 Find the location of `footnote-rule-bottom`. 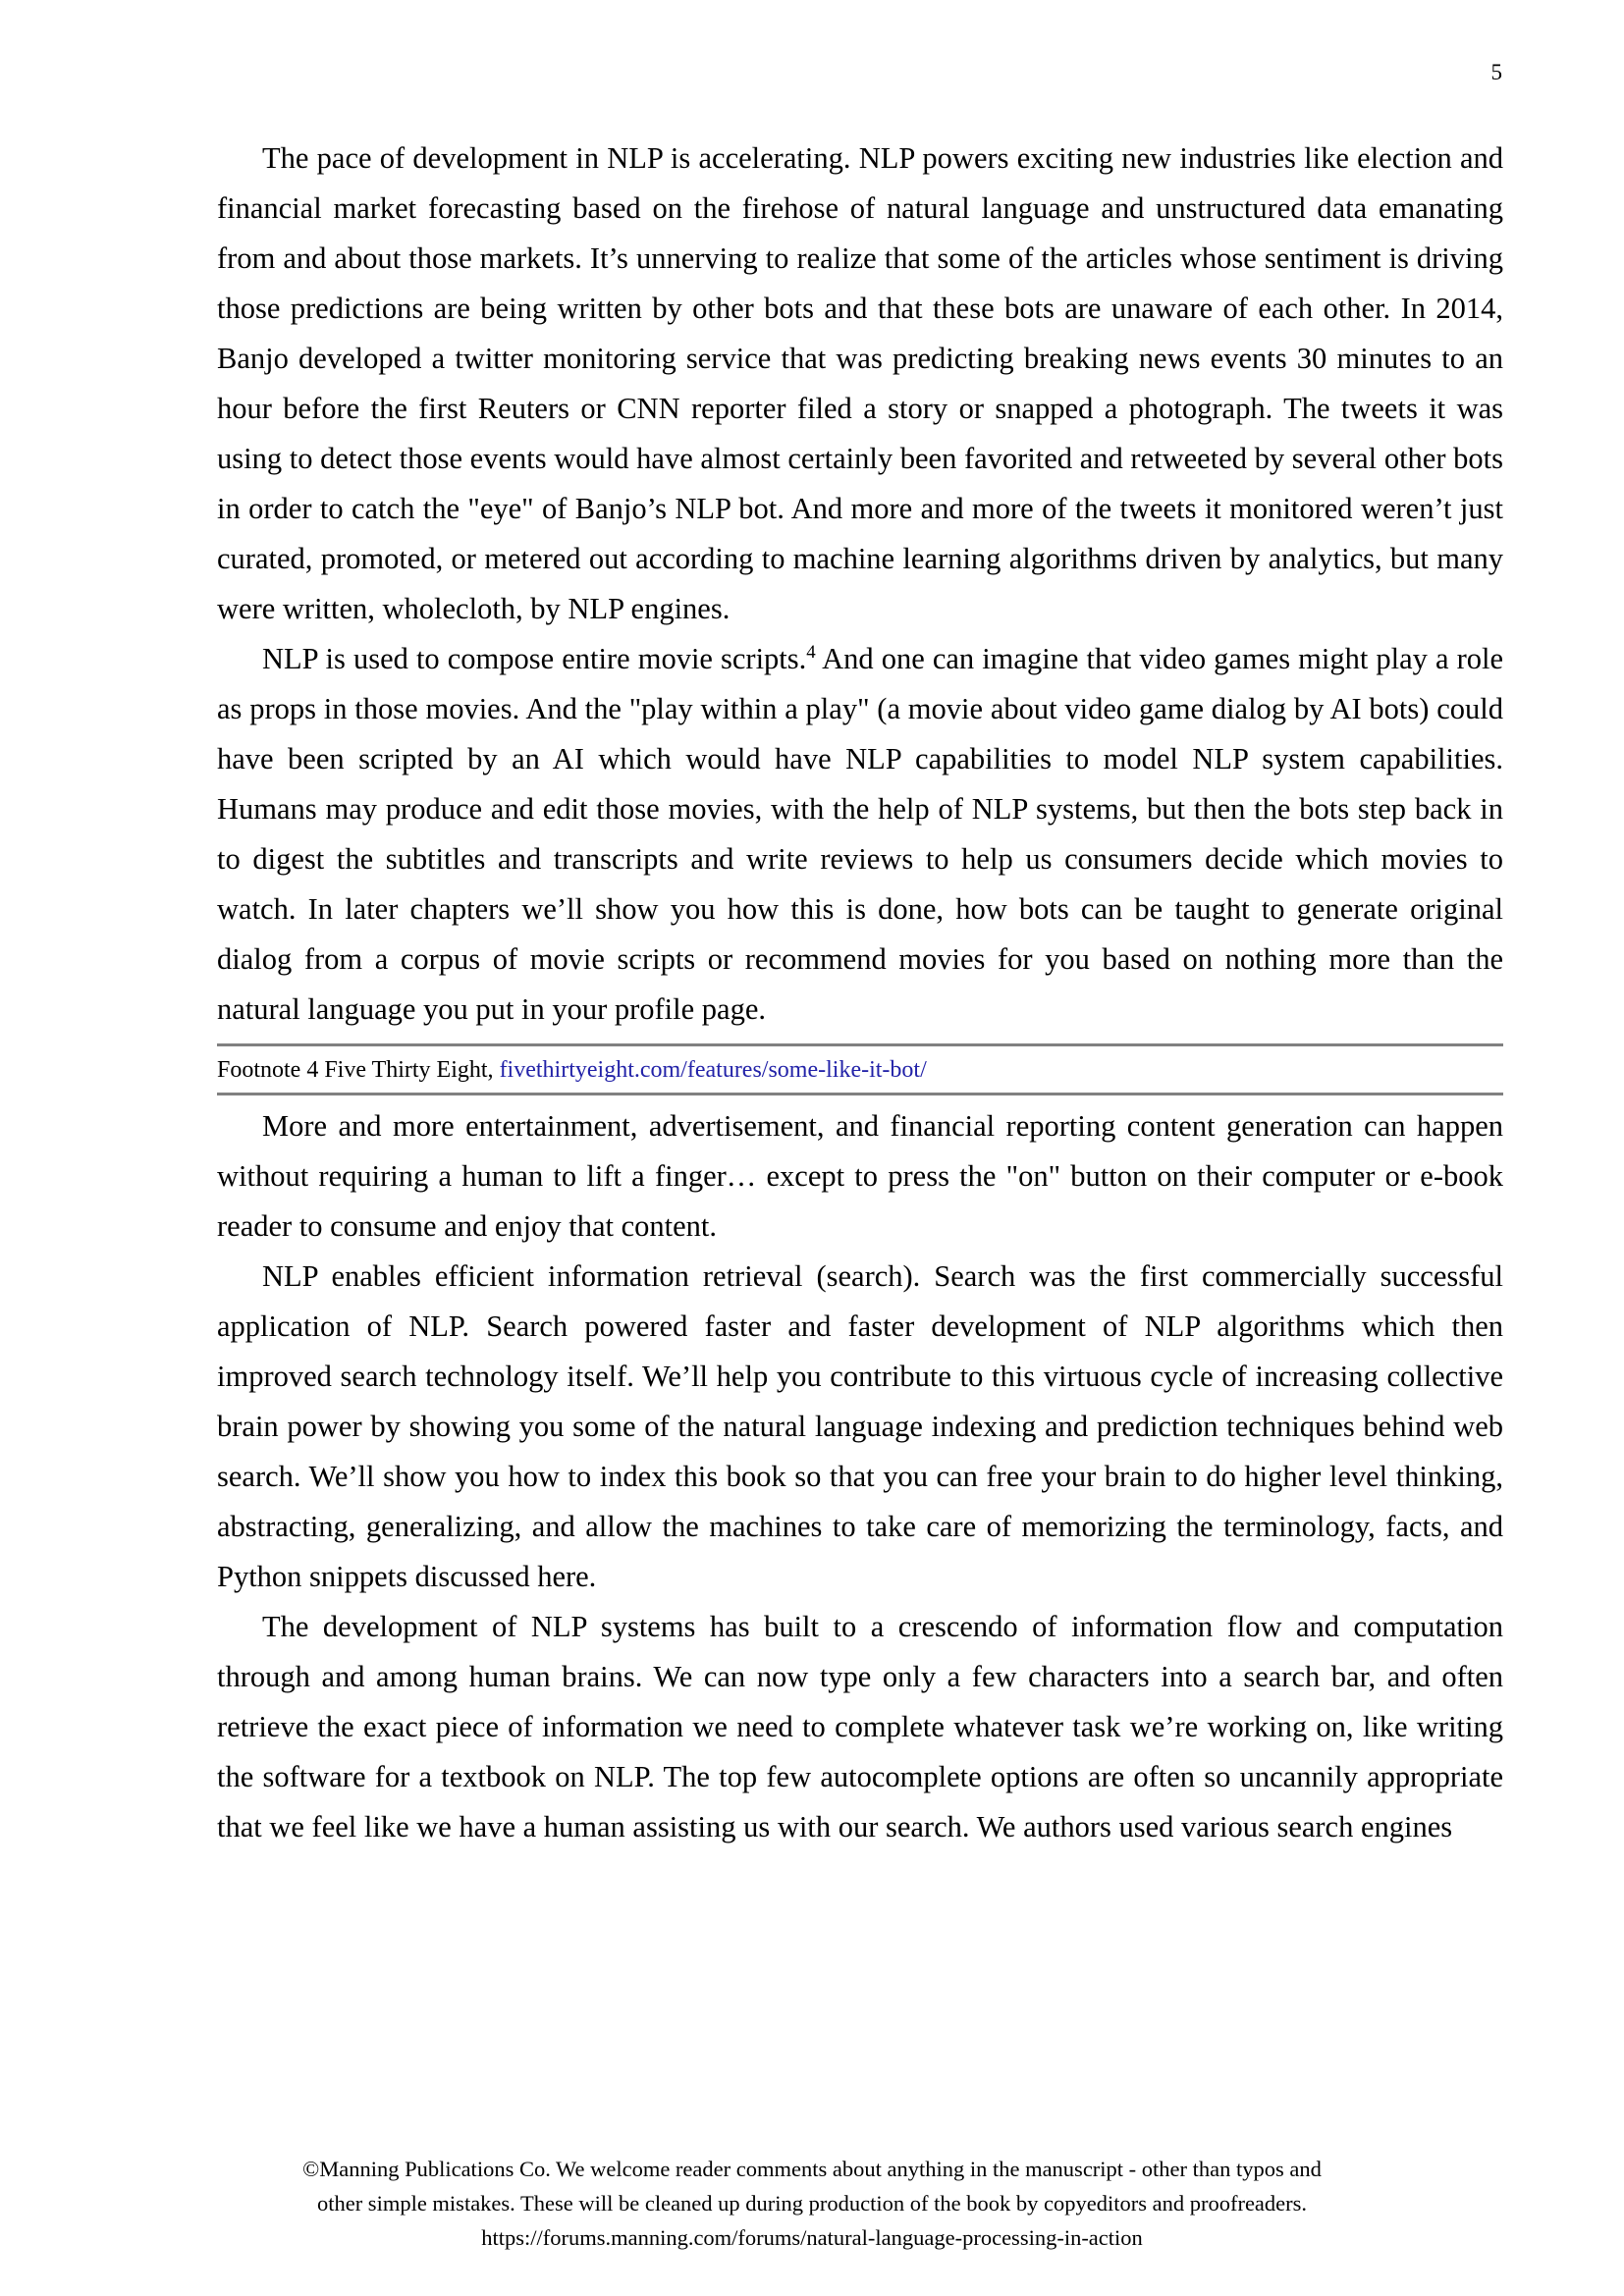

footnote-rule-bottom is located at coordinates (860, 1094).